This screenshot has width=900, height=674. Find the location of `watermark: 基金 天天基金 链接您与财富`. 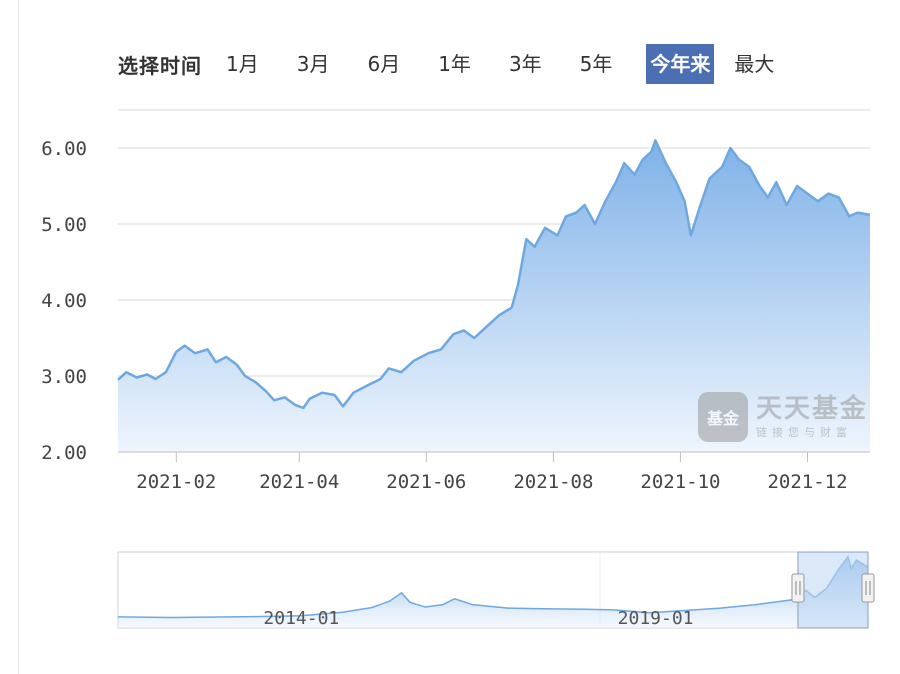

watermark: 基金 天天基金 链接您与财富 is located at coordinates (783, 417).